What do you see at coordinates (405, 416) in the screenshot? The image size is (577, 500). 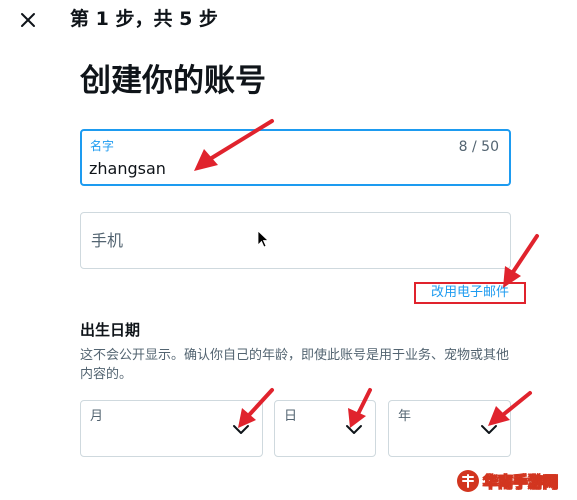 I see `year-select-label: 年` at bounding box center [405, 416].